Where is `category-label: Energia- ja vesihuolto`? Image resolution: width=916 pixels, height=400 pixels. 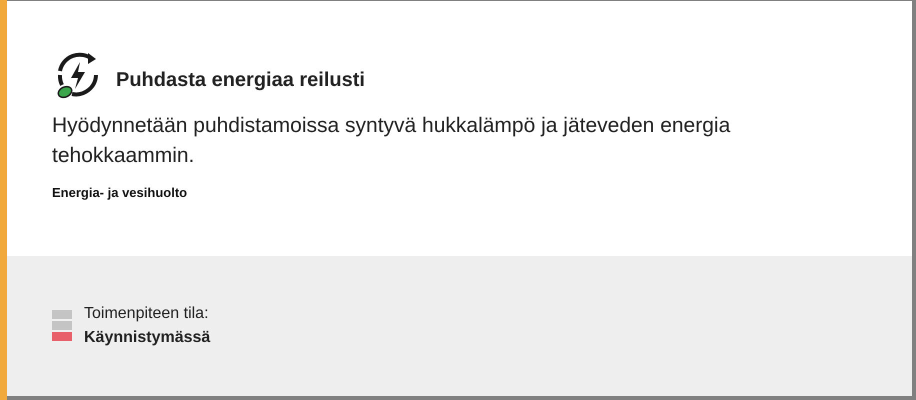
category-label: Energia- ja vesihuolto is located at coordinates (120, 193).